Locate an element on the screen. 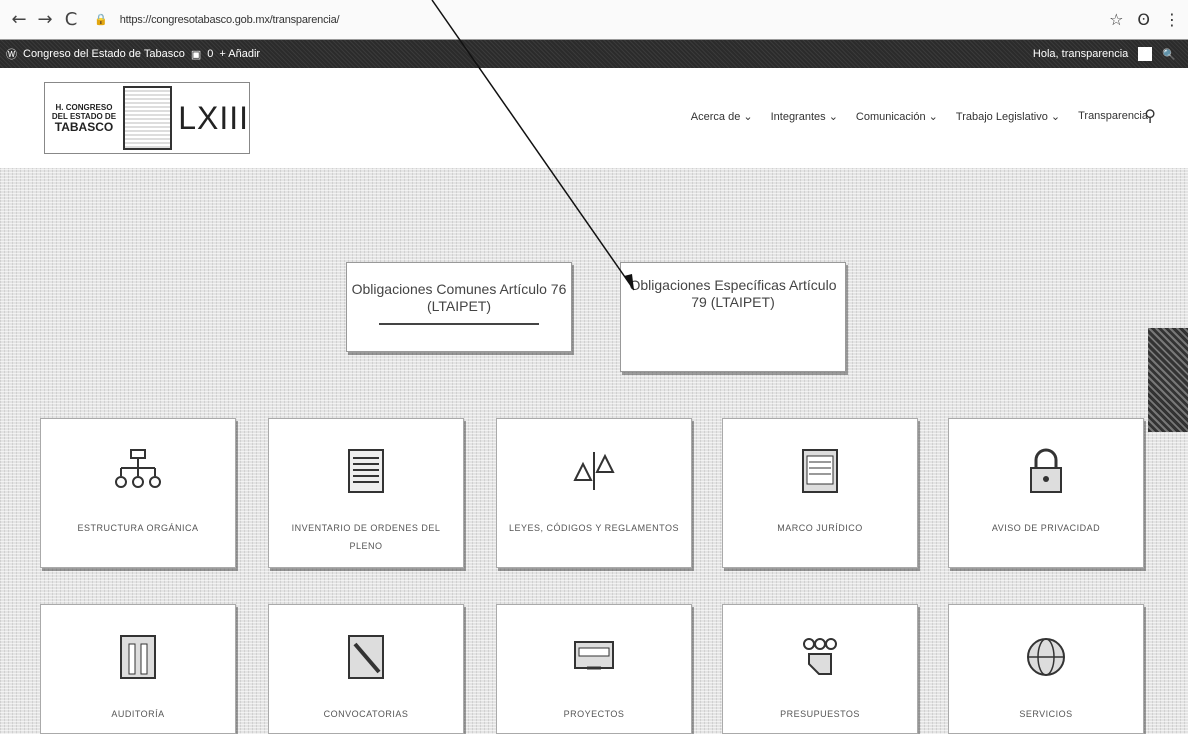 This screenshot has width=1188, height=734. tile-label: SERVICIOS is located at coordinates (1046, 714).